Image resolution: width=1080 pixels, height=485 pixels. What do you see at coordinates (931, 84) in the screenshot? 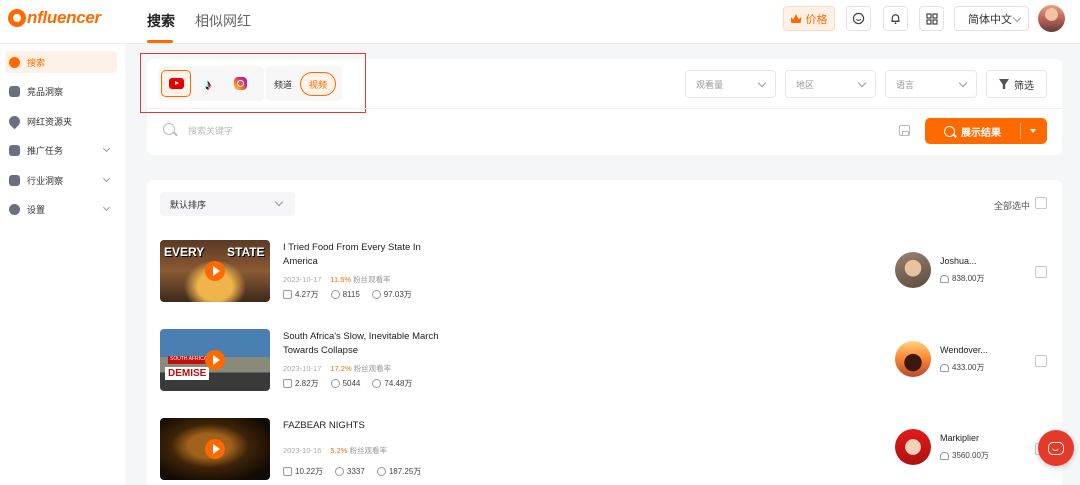
I see `language-dropdown: 语言` at bounding box center [931, 84].